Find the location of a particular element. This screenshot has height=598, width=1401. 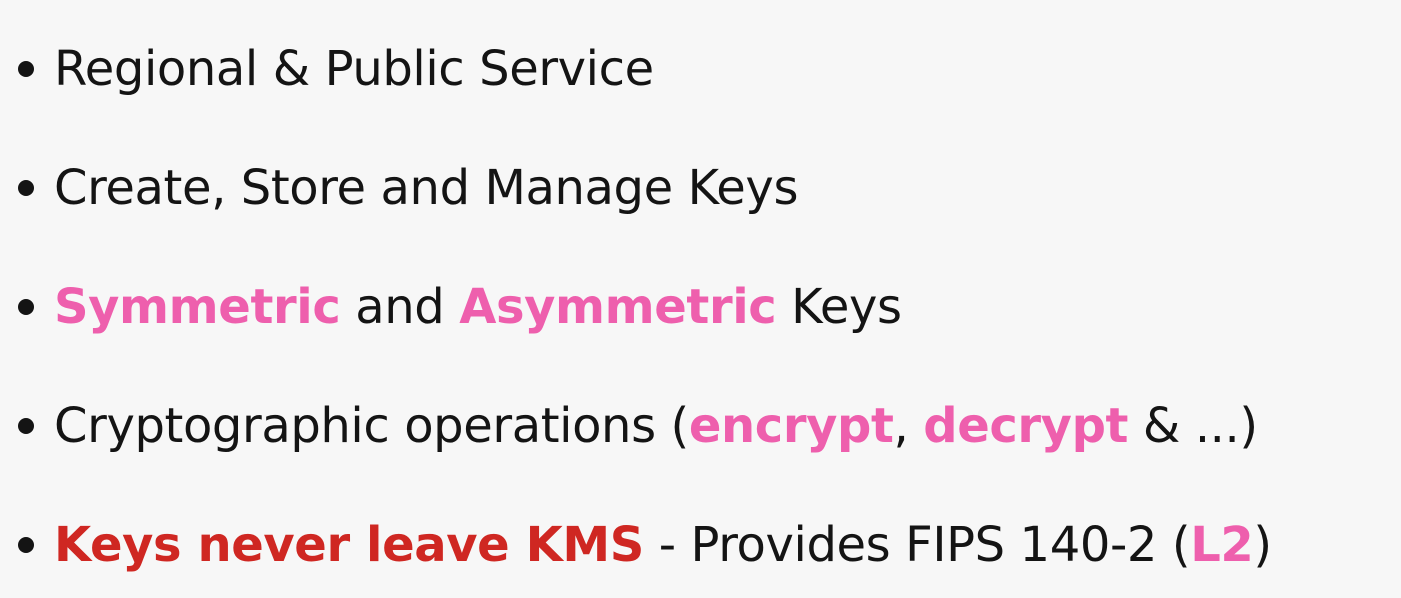

highlight-keys-never-leave: Keys never leave KMS is located at coordinates (349, 545).